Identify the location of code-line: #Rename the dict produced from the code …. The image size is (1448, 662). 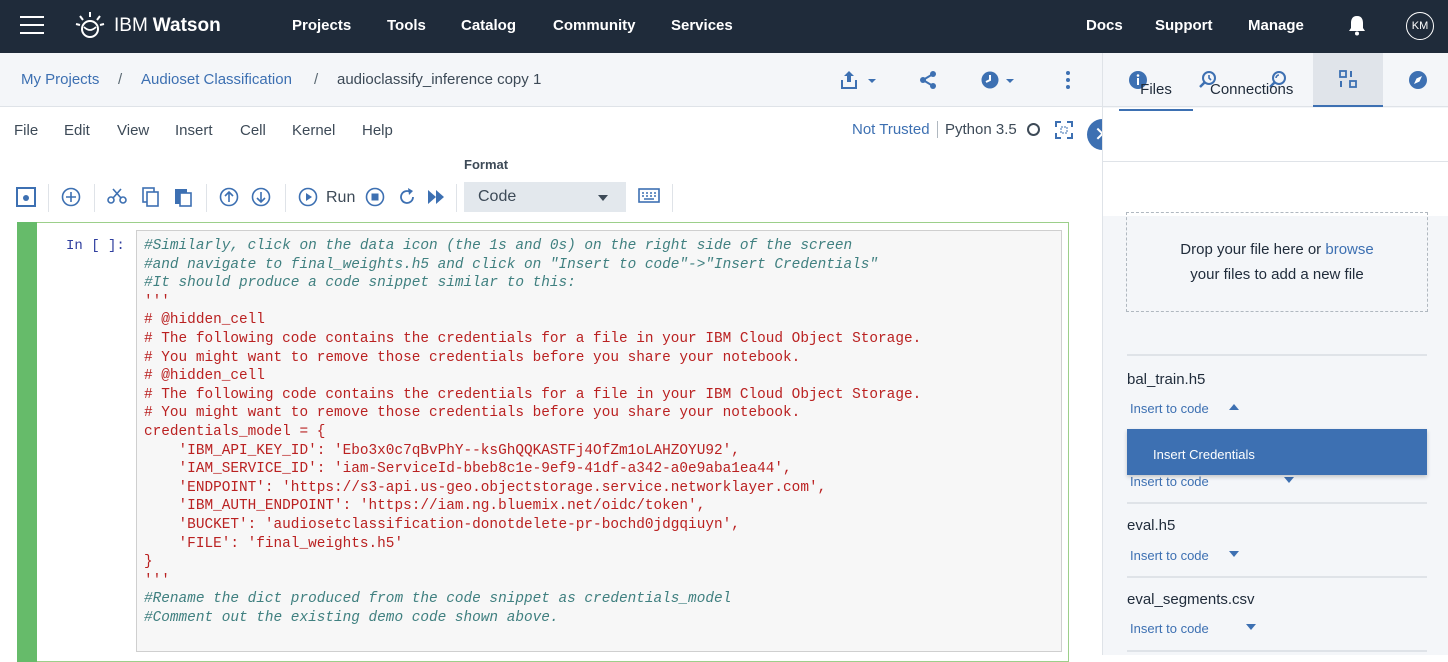
(438, 599).